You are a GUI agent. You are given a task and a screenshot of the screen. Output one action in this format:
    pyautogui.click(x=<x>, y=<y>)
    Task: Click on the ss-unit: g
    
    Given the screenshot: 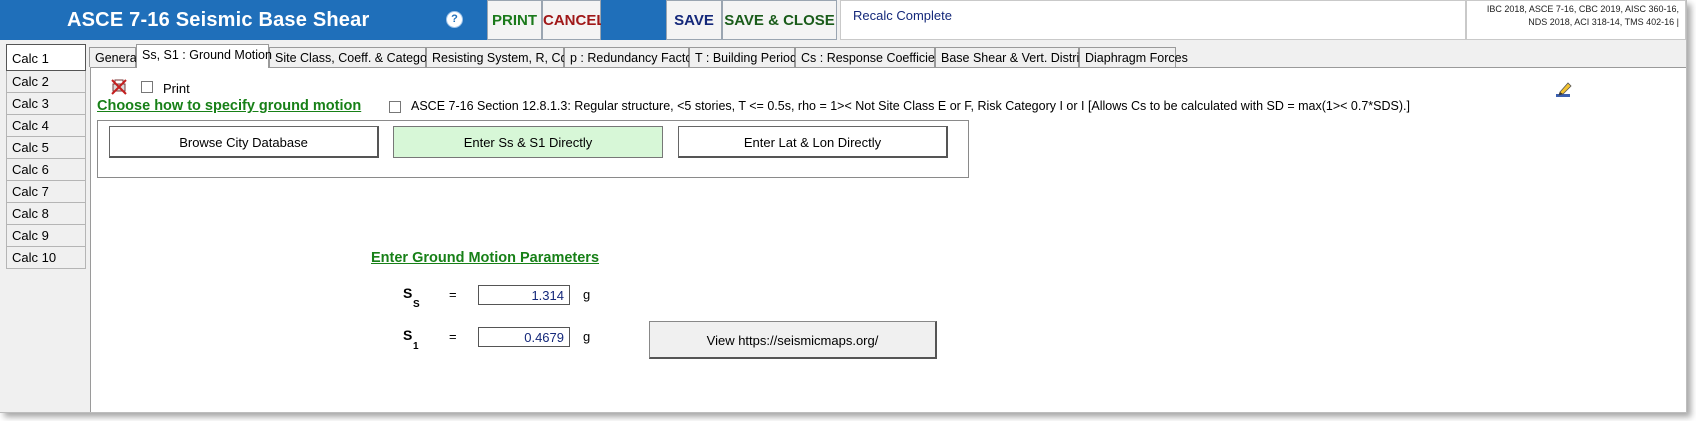 What is the action you would take?
    pyautogui.click(x=587, y=294)
    